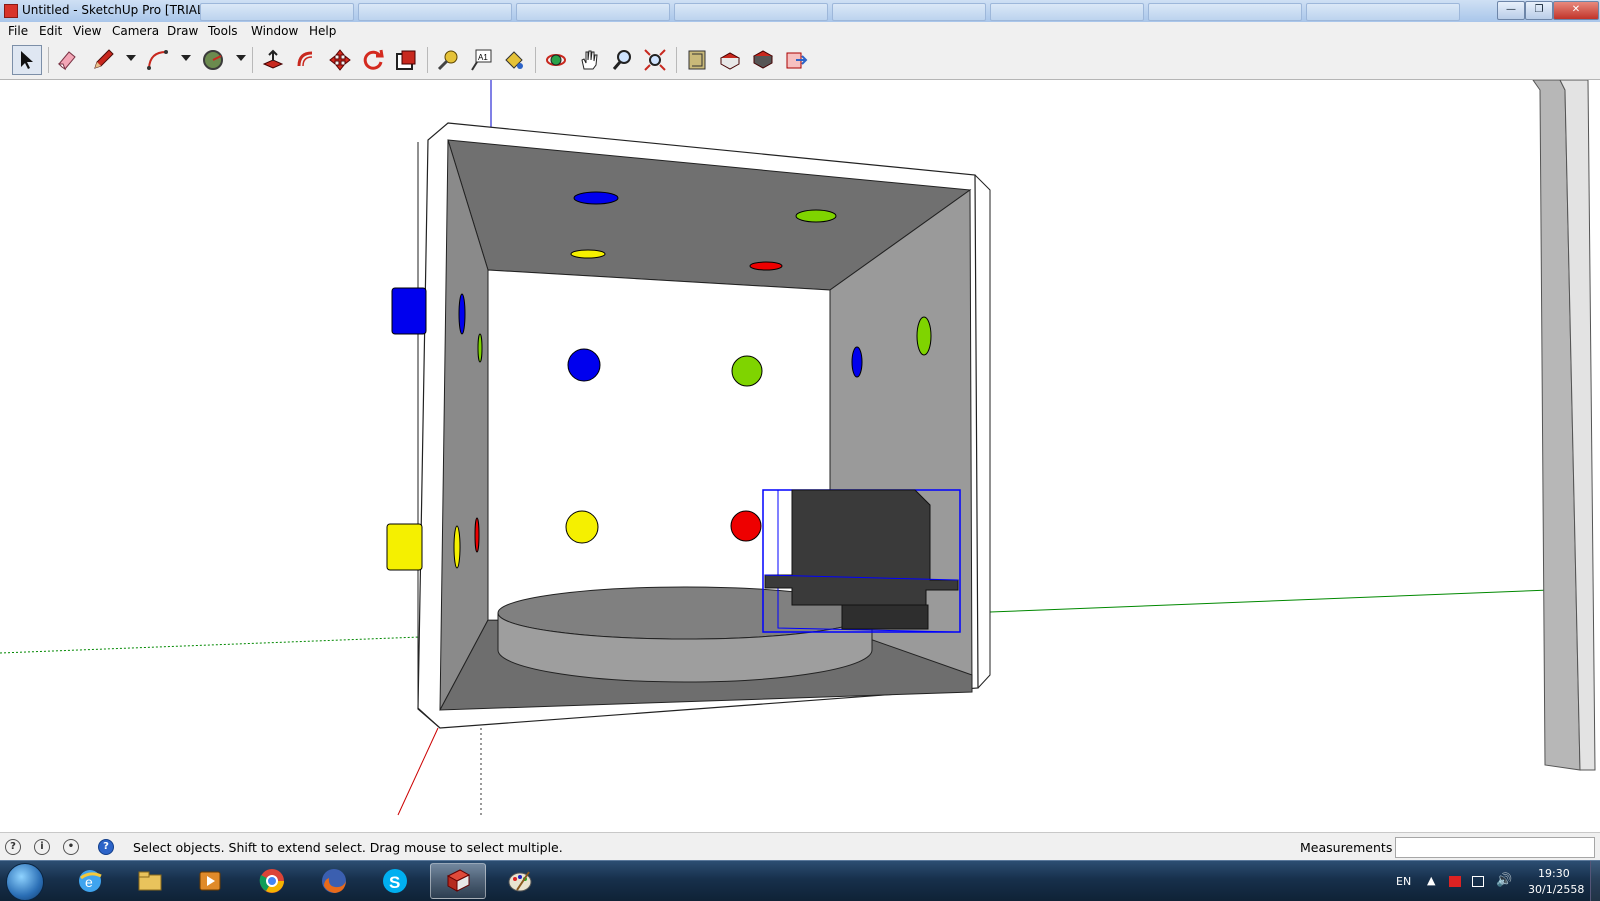 This screenshot has width=1600, height=901. I want to click on ie-icon: e, so click(90, 881).